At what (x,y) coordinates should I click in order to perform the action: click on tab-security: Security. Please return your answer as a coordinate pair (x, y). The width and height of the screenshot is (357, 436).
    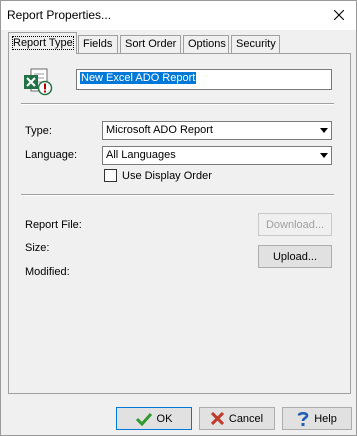
    Looking at the image, I should click on (255, 44).